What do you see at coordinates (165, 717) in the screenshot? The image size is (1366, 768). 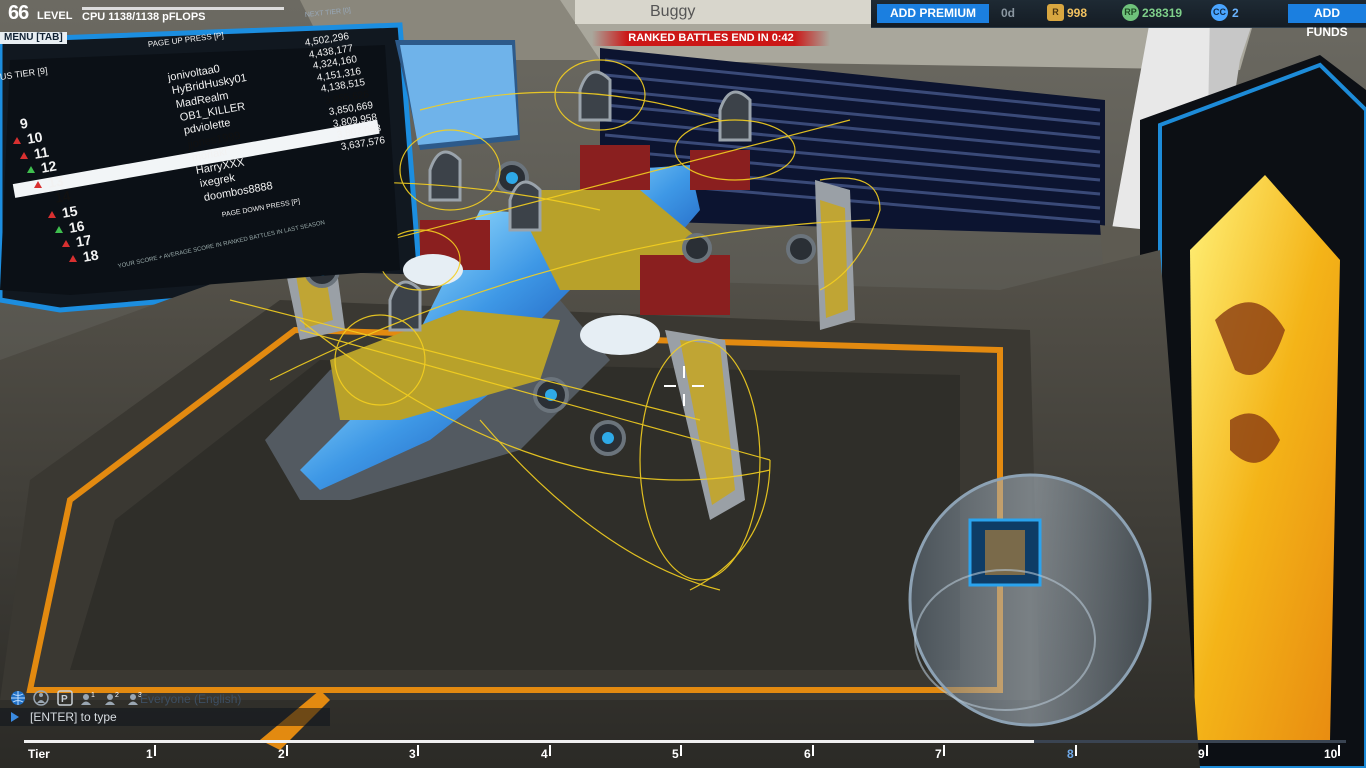 I see `chat-input: [ENTER] to type` at bounding box center [165, 717].